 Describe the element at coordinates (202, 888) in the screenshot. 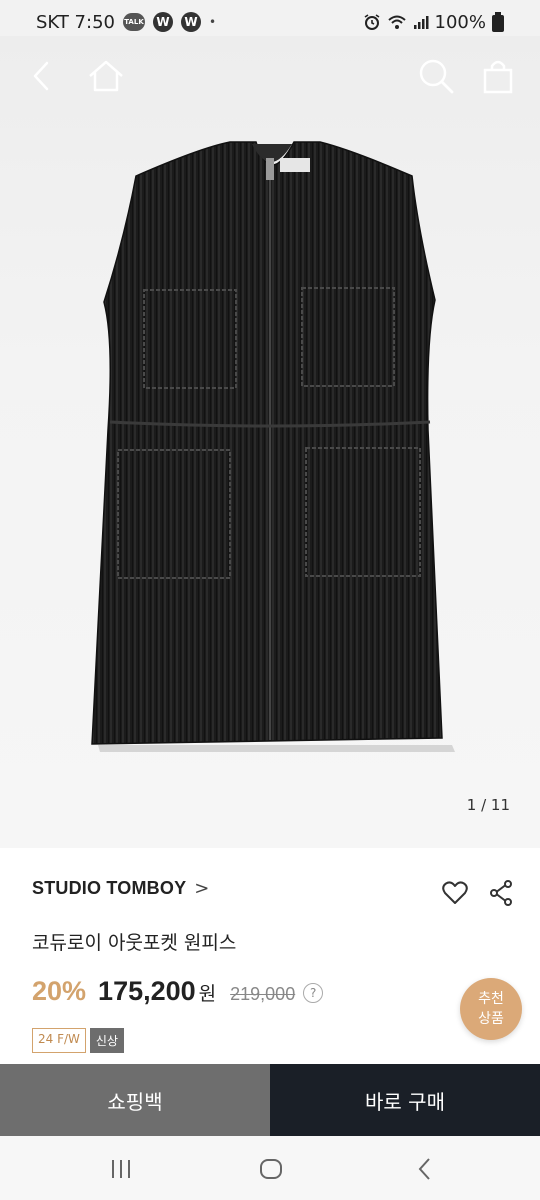

I see `chevron-right-icon: >` at that location.